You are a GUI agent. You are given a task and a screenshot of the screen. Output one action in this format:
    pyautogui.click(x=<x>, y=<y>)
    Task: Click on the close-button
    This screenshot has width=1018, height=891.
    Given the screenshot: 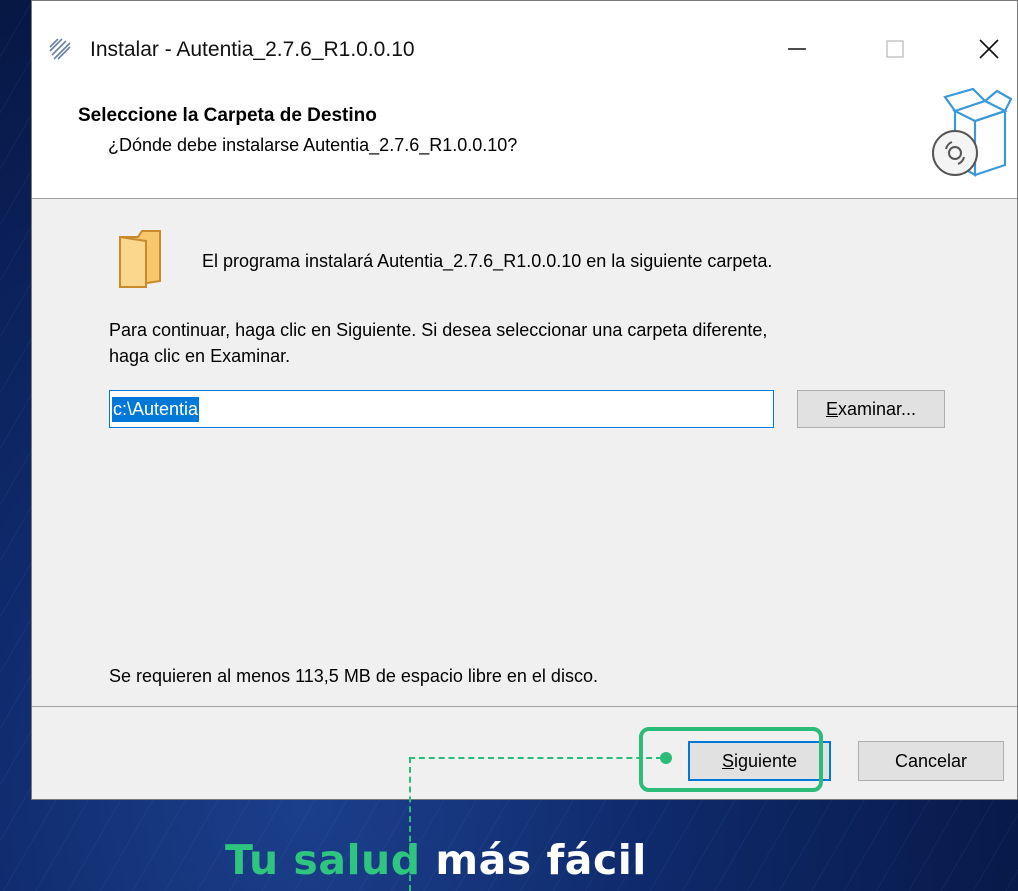 What is the action you would take?
    pyautogui.click(x=988, y=49)
    